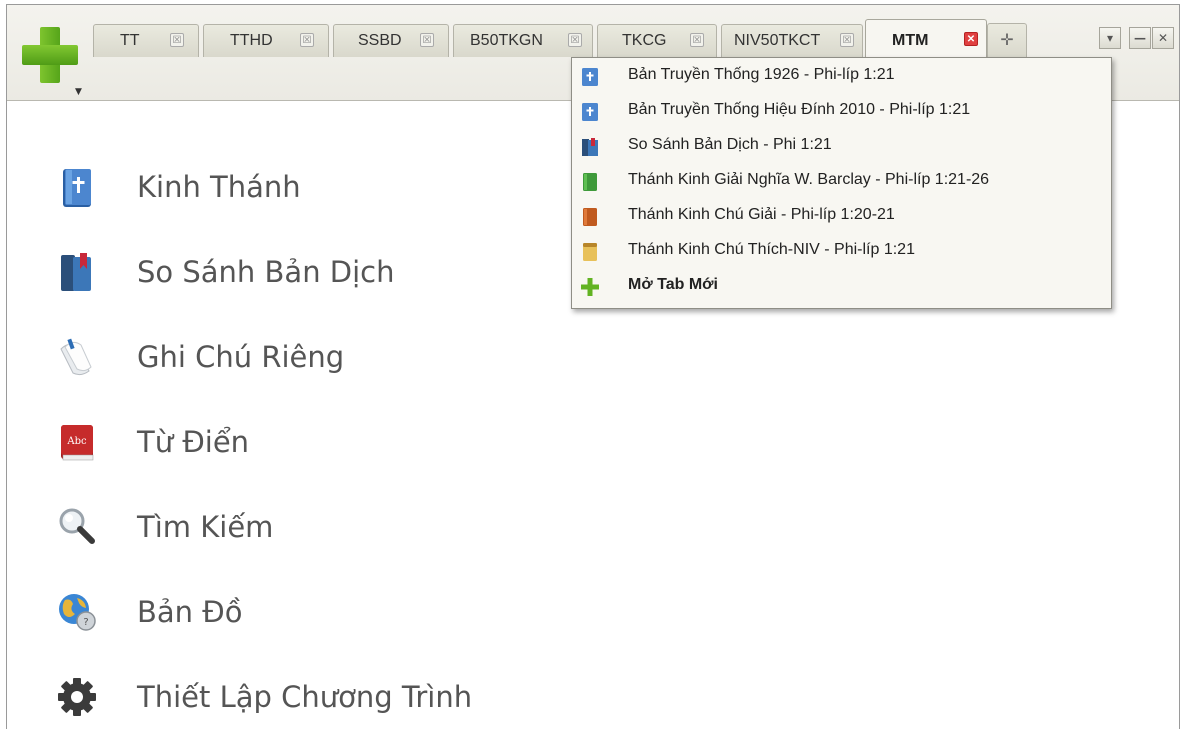 This screenshot has width=1185, height=729. Describe the element at coordinates (76, 357) in the screenshot. I see `notes-icon` at that location.